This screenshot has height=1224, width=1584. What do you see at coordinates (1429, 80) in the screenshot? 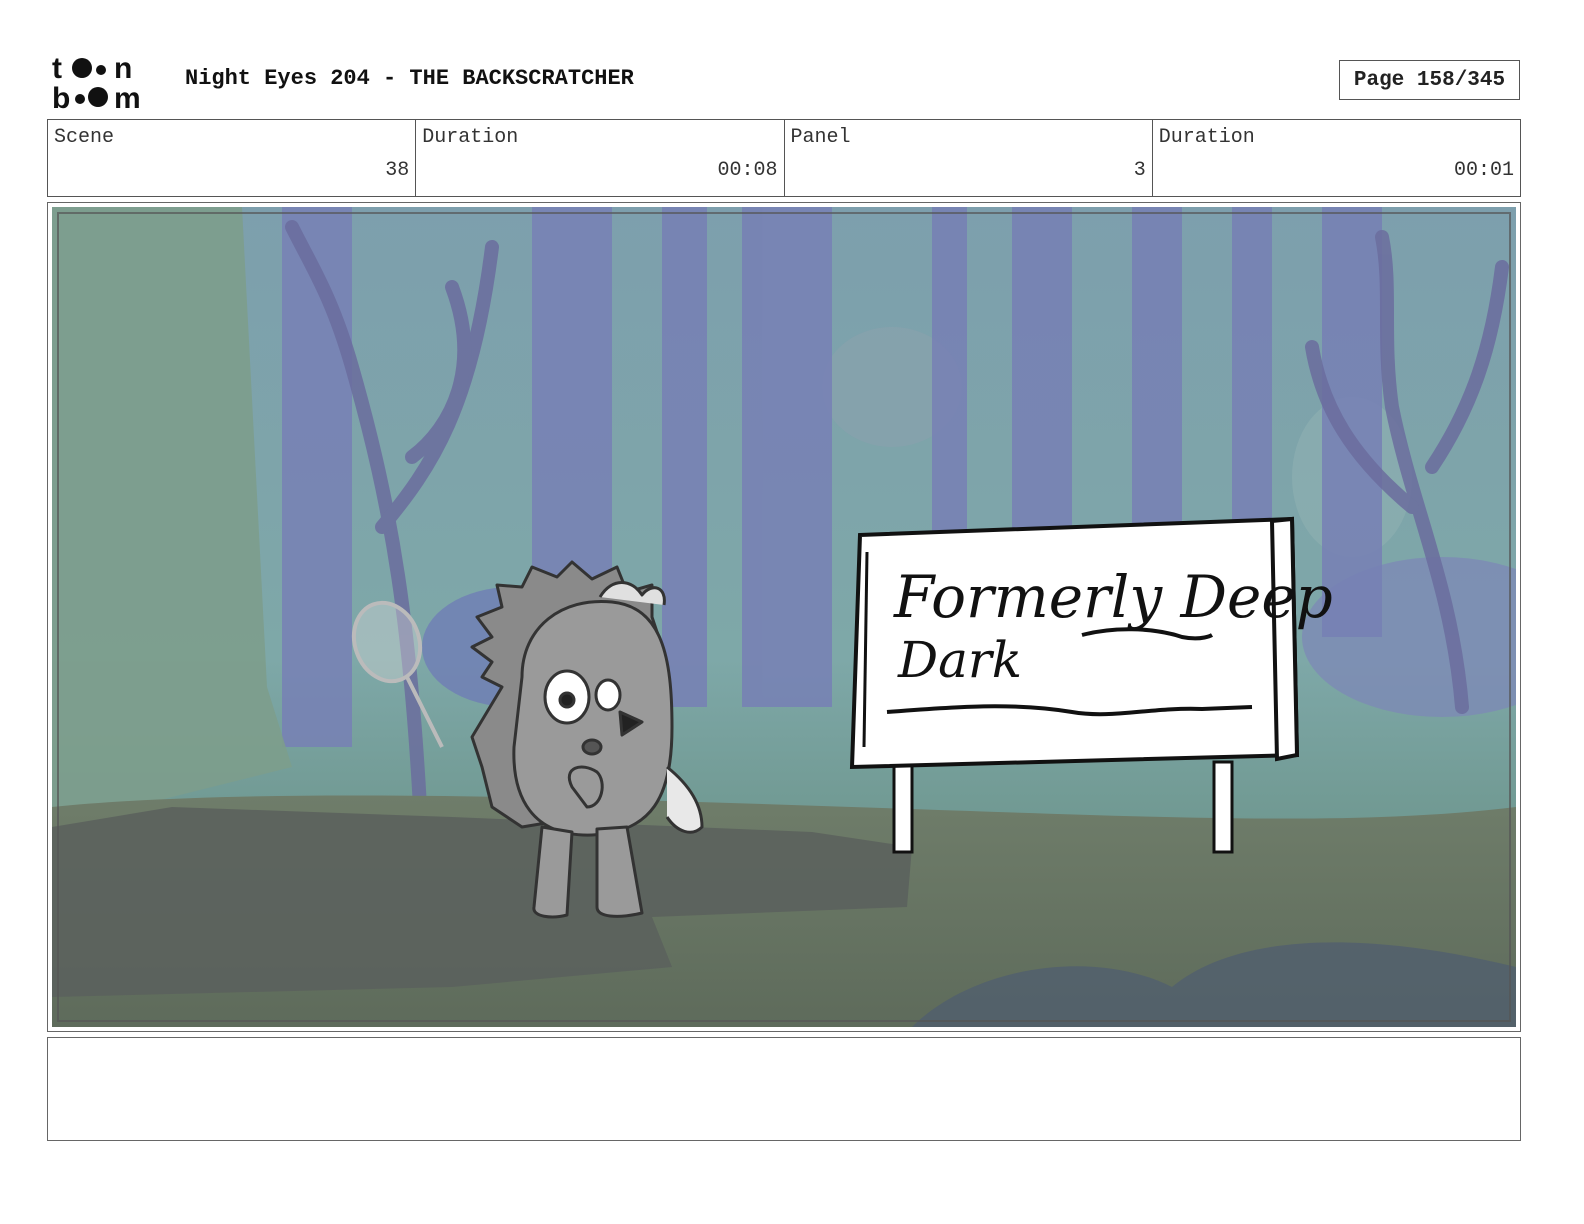
I see `page-indicator: Page 158/345` at bounding box center [1429, 80].